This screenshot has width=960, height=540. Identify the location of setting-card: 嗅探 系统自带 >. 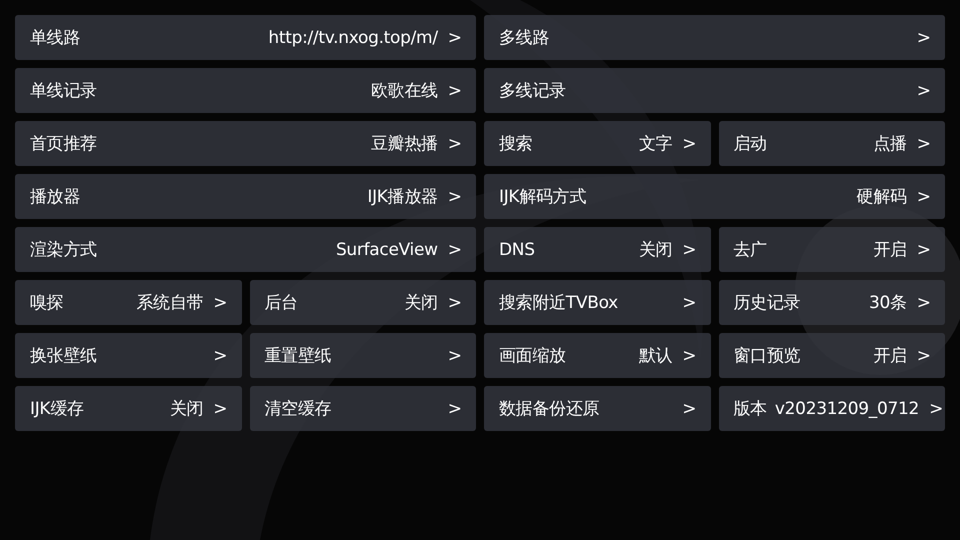
(128, 302).